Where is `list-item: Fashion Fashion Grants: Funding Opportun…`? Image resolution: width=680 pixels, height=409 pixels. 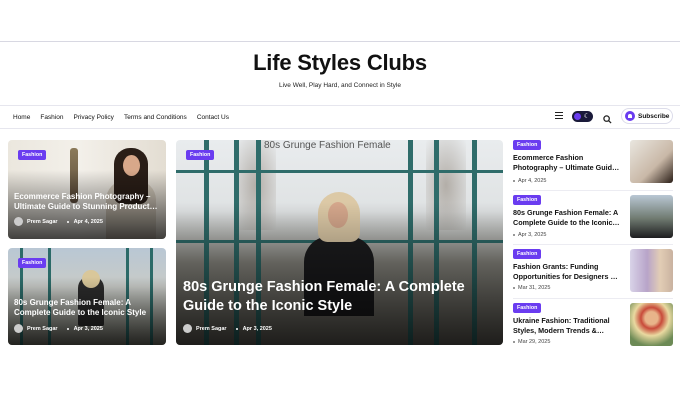 list-item: Fashion Fashion Grants: Funding Opportun… is located at coordinates (593, 273).